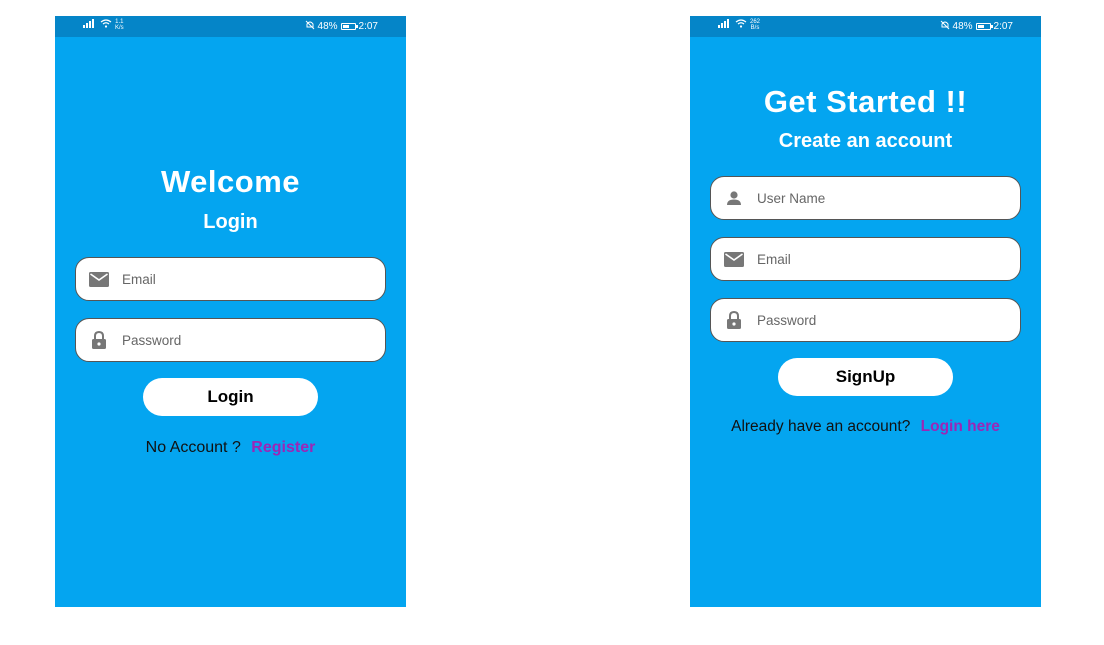  Describe the element at coordinates (283, 447) in the screenshot. I see `register-link: Register` at that location.